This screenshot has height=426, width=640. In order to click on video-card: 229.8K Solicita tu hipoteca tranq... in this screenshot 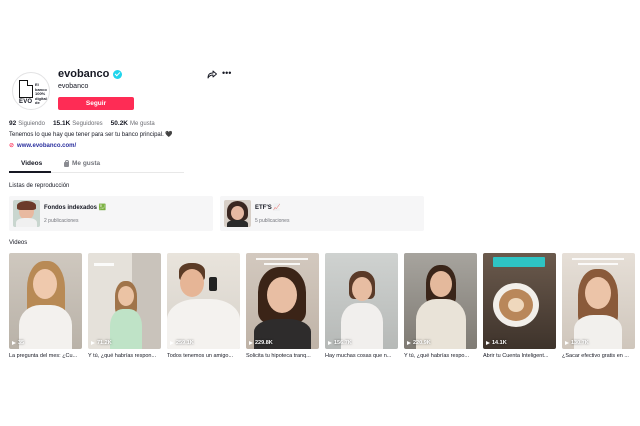, I will do `click(282, 306)`.